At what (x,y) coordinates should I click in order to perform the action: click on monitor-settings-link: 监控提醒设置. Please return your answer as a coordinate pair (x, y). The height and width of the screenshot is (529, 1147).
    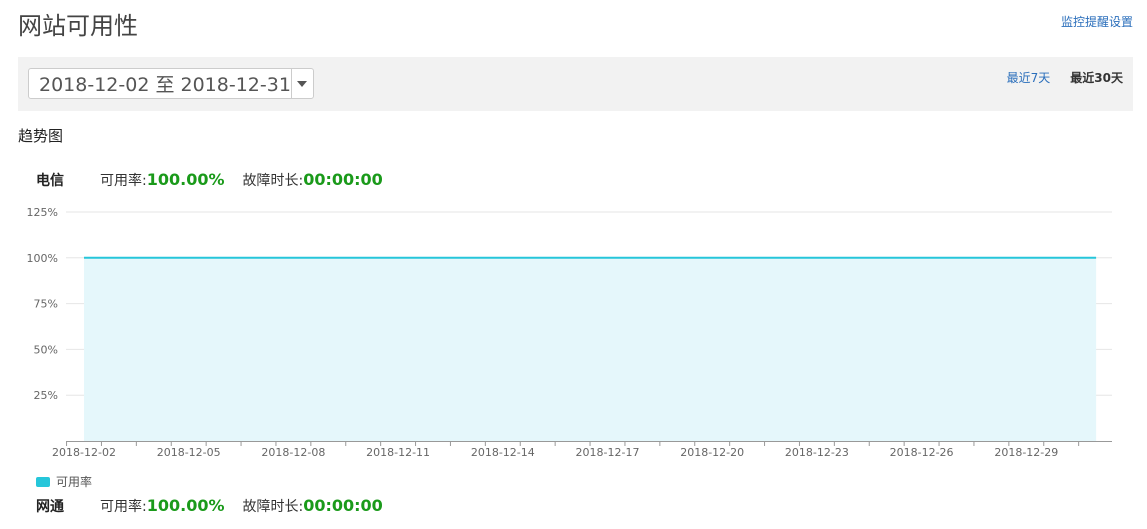
    Looking at the image, I should click on (1097, 21).